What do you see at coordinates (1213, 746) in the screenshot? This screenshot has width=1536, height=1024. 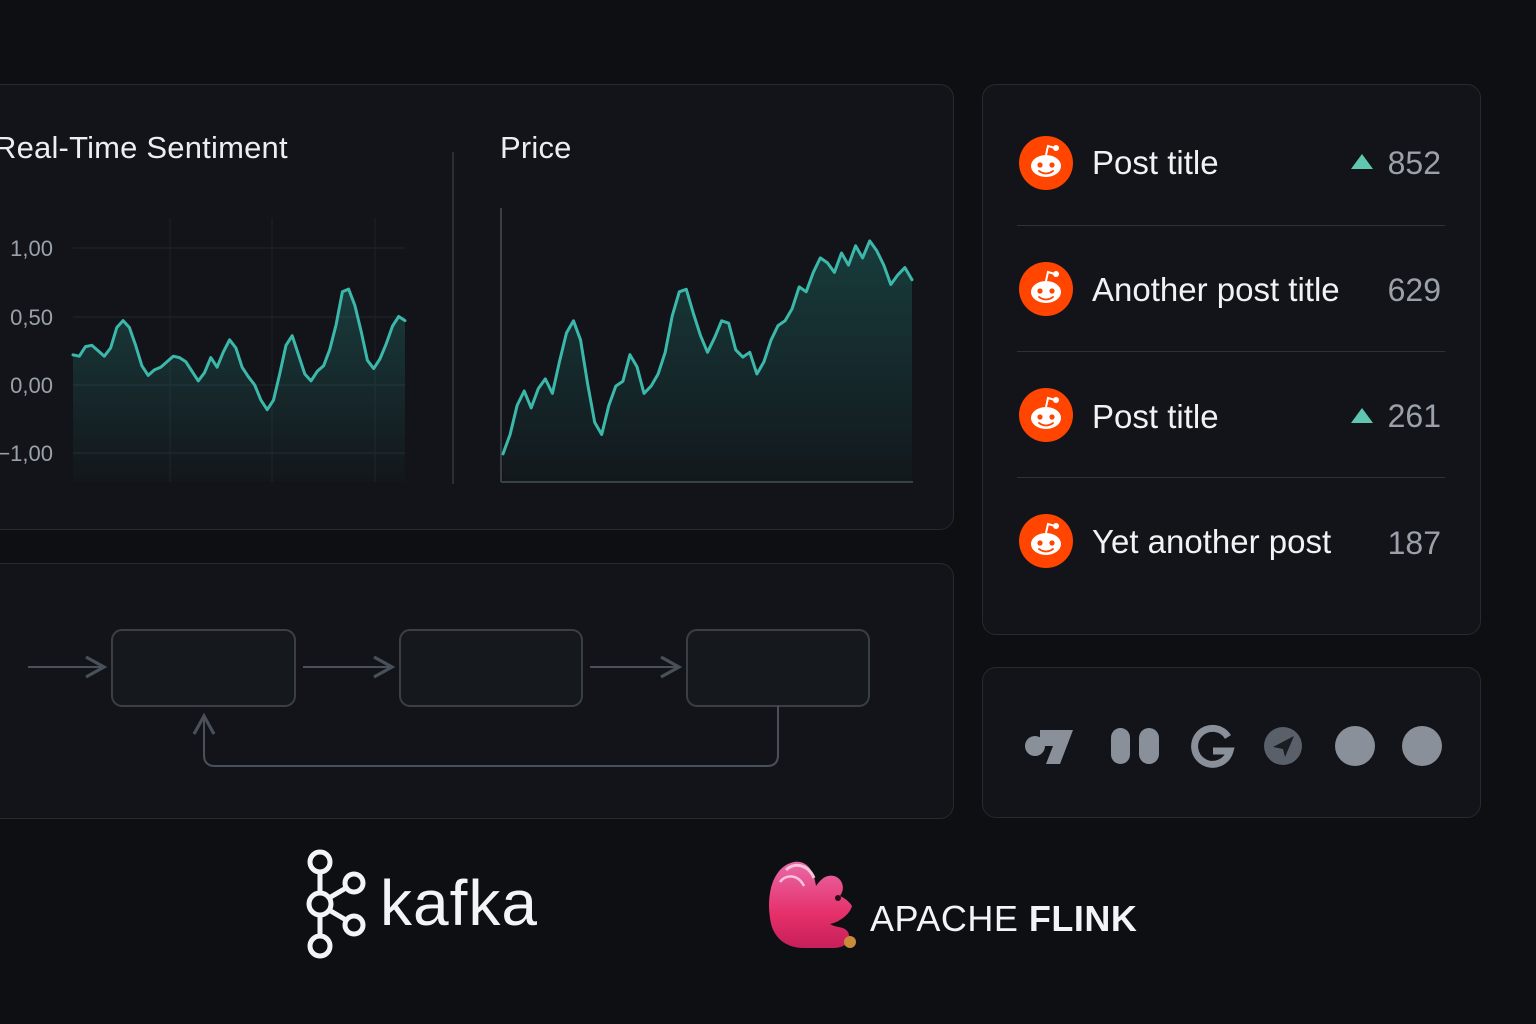 I see `google-icon` at bounding box center [1213, 746].